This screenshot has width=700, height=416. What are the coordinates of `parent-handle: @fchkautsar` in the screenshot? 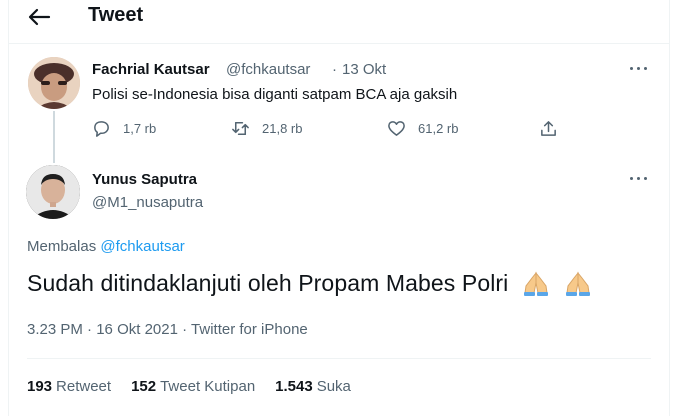 It's located at (268, 69).